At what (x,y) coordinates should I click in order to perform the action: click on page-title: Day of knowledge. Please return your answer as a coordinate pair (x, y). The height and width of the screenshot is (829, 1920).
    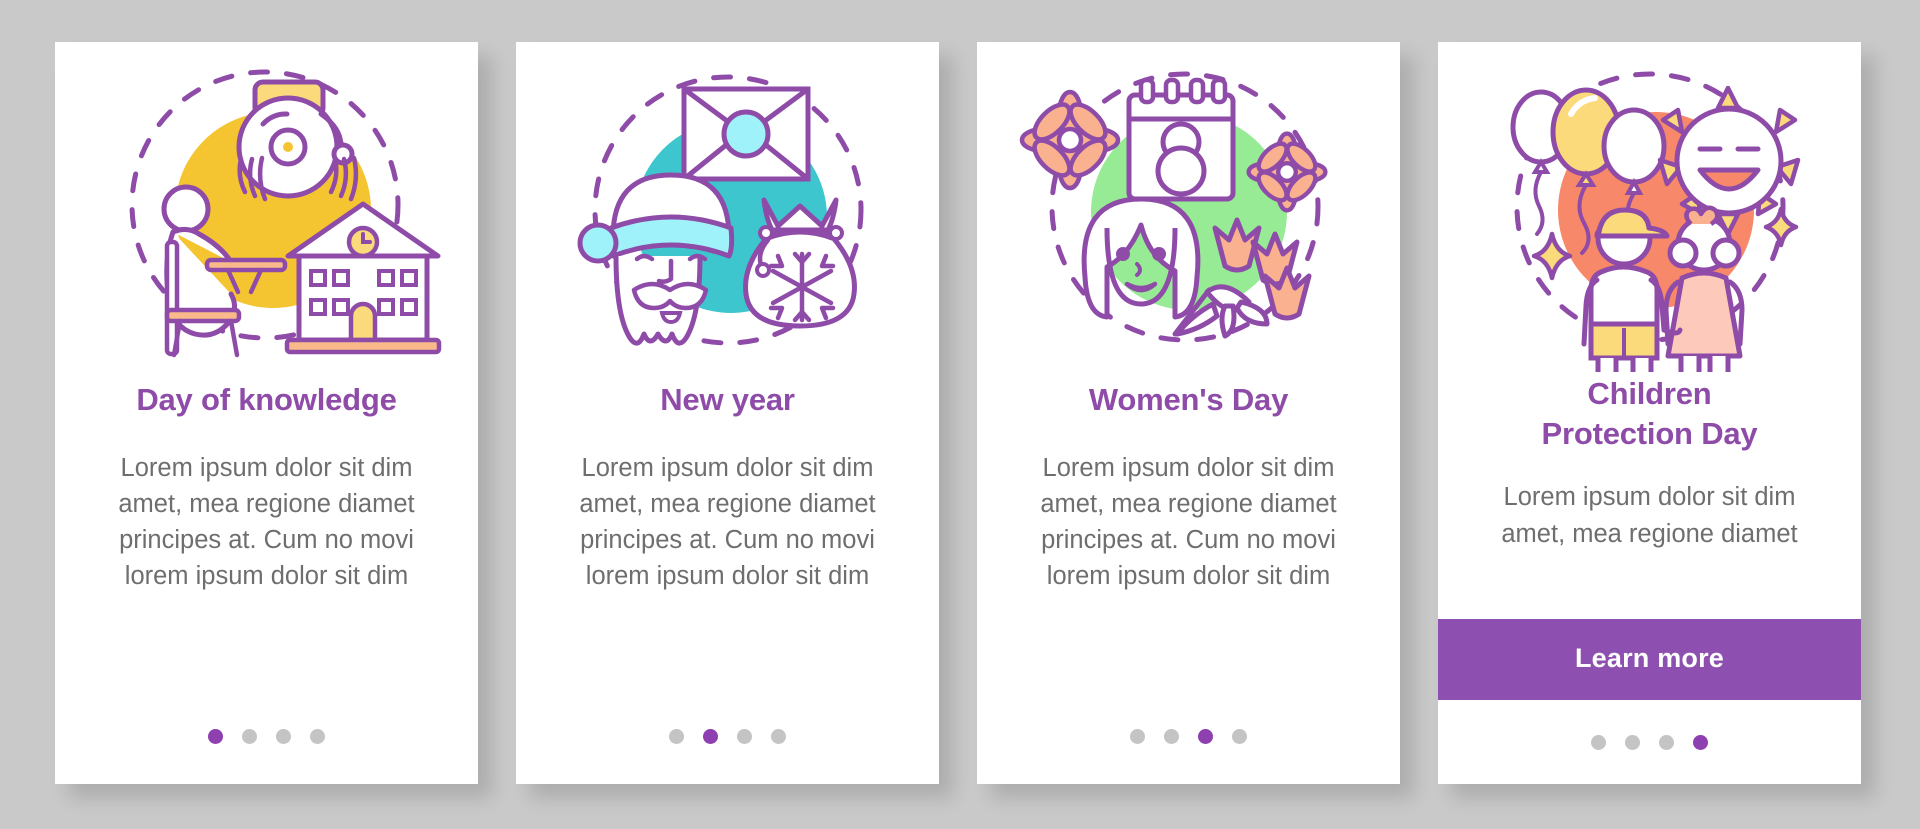
    Looking at the image, I should click on (266, 399).